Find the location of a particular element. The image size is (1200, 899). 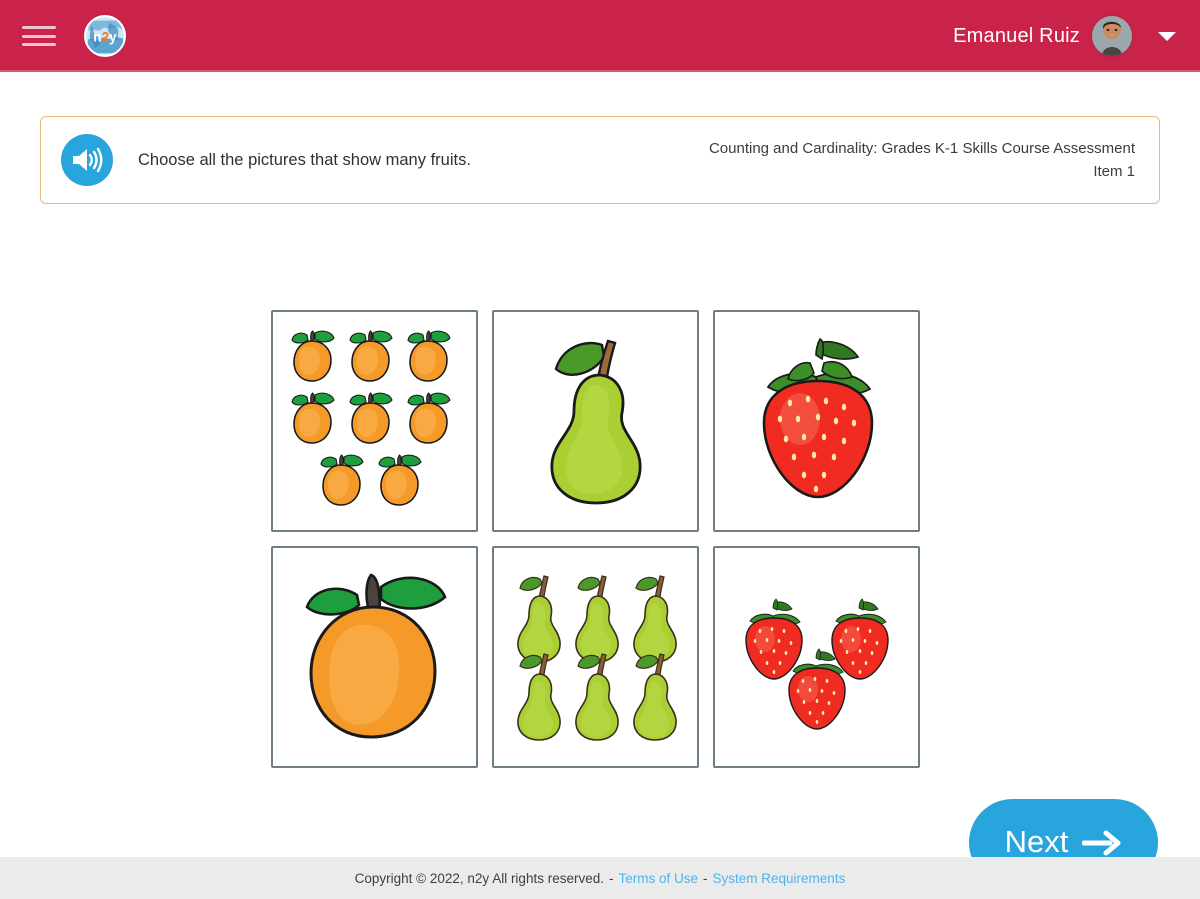

speaker-audio-icon is located at coordinates (87, 160).